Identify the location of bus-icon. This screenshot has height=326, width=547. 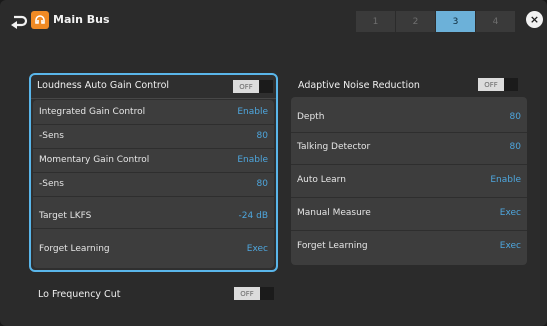
(40, 20).